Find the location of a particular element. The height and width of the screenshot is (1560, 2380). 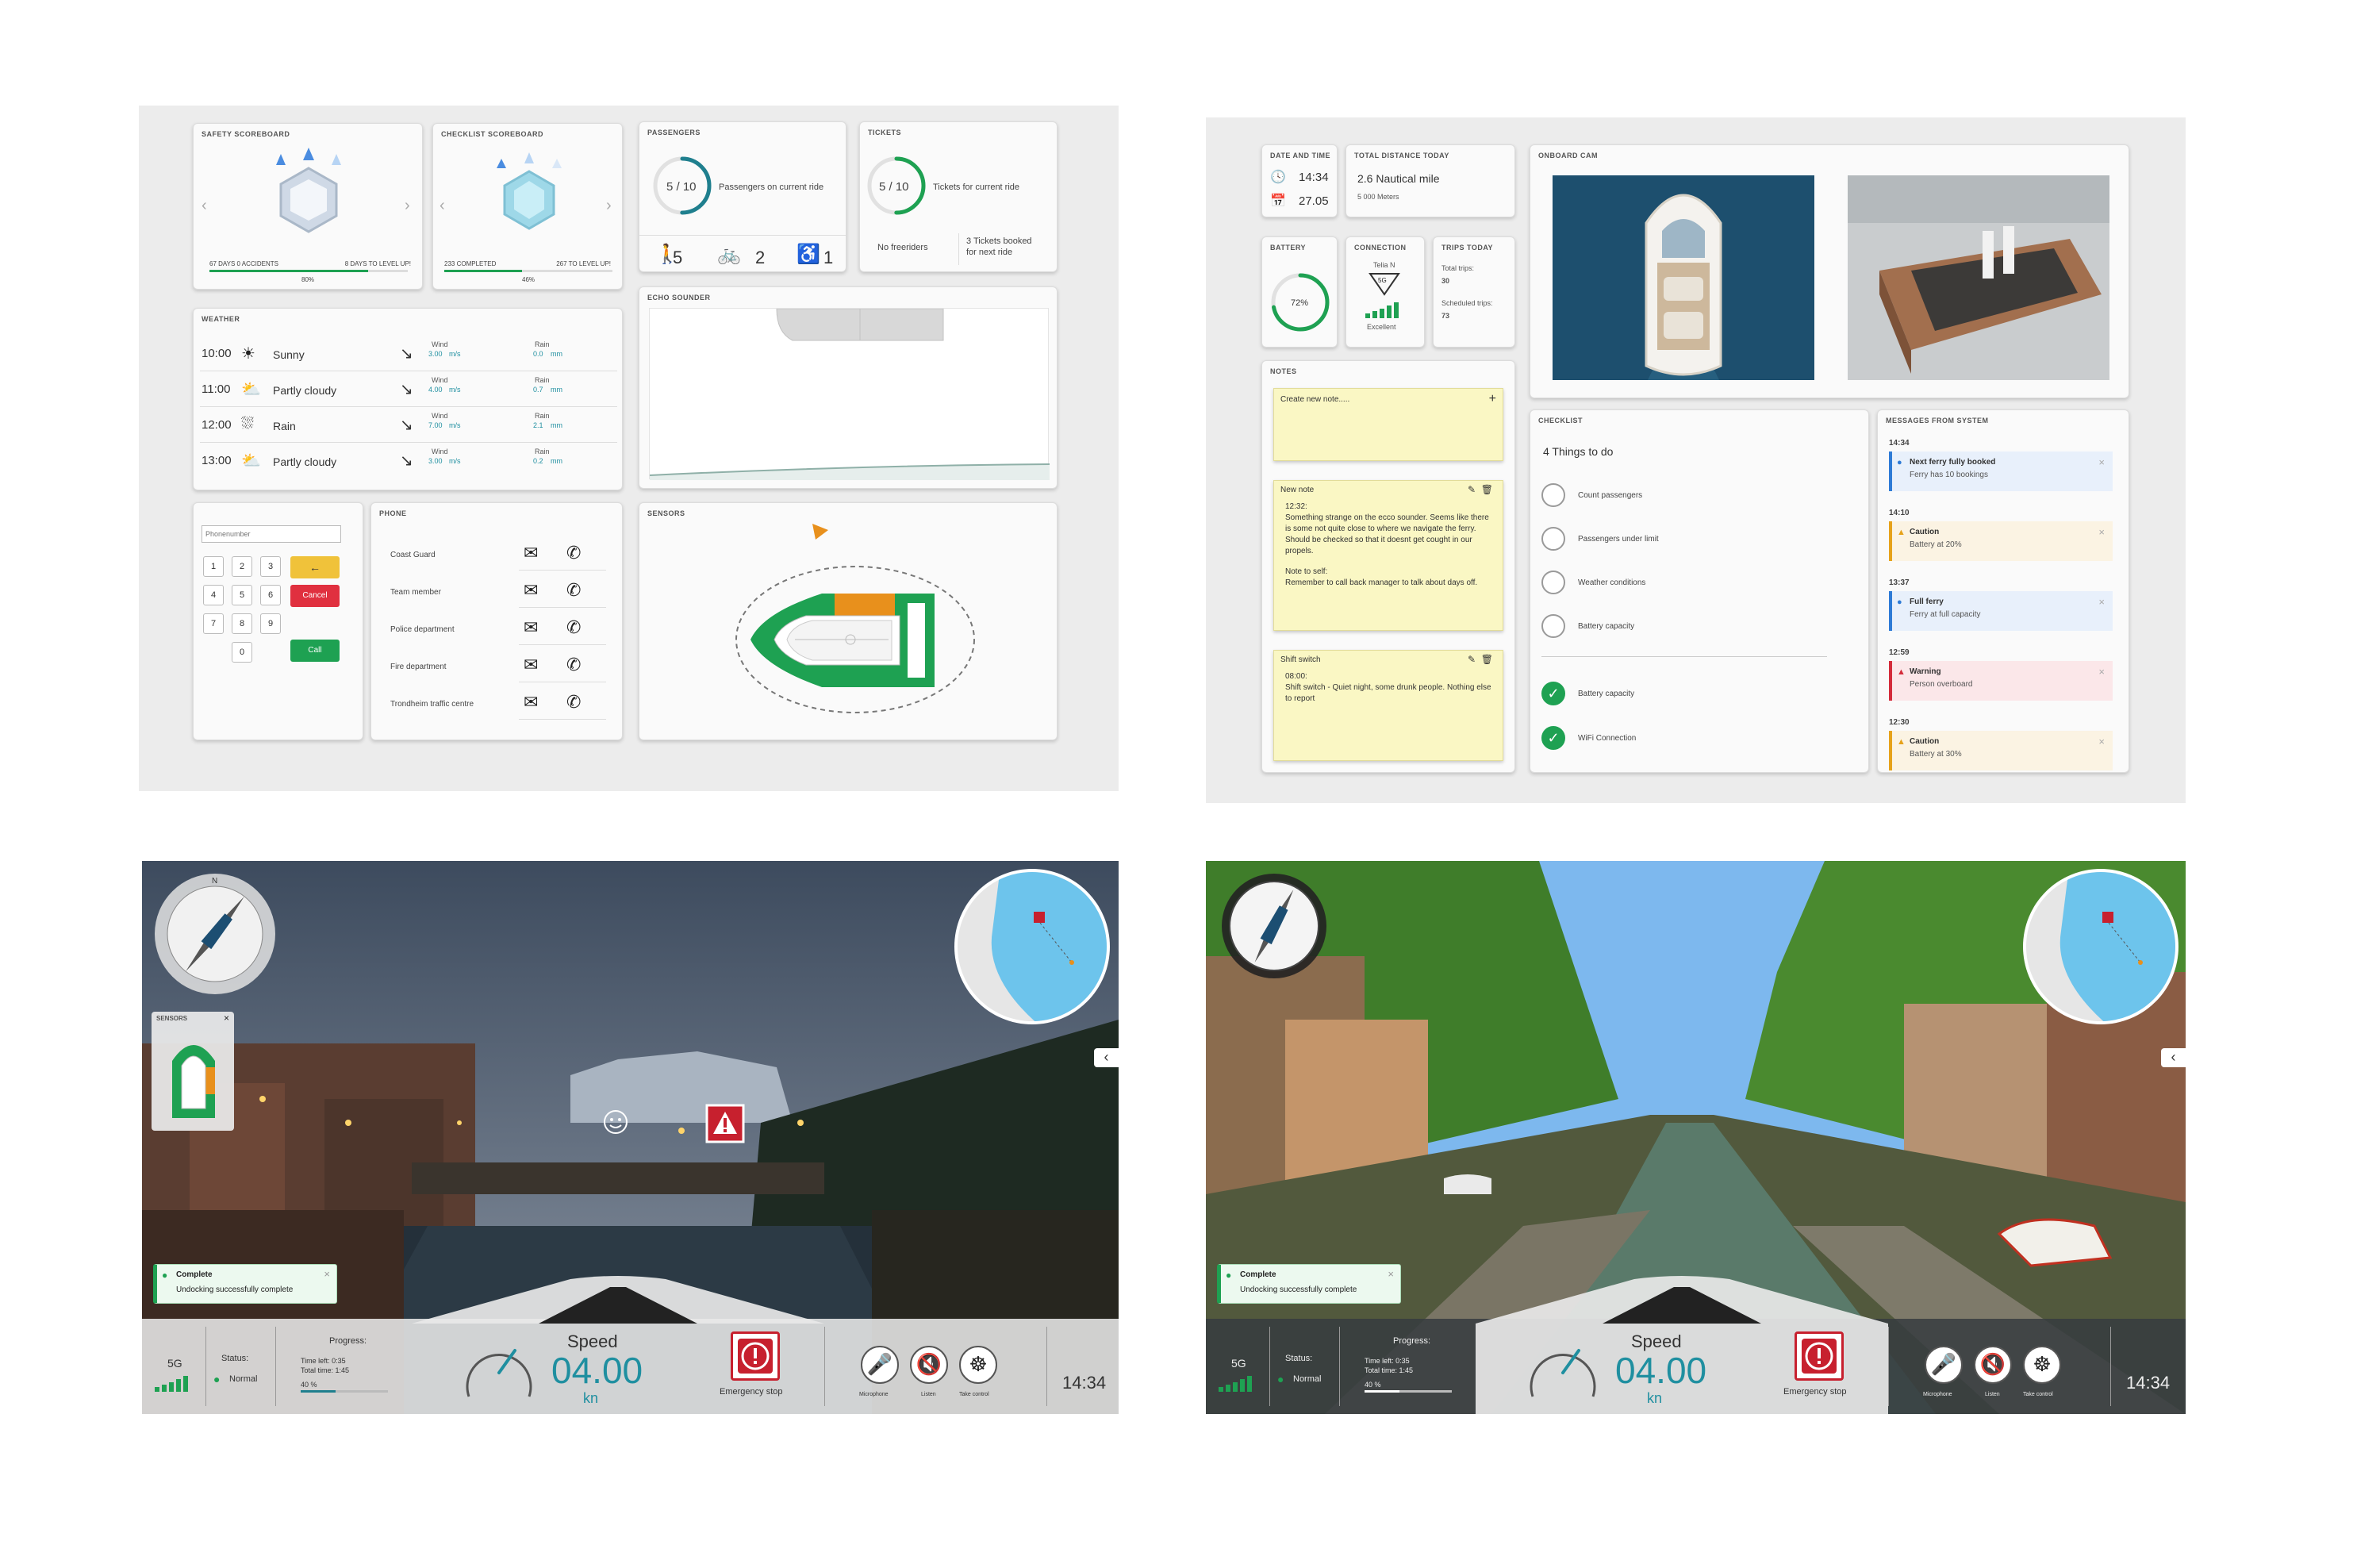

bike-count: 2 is located at coordinates (760, 257).